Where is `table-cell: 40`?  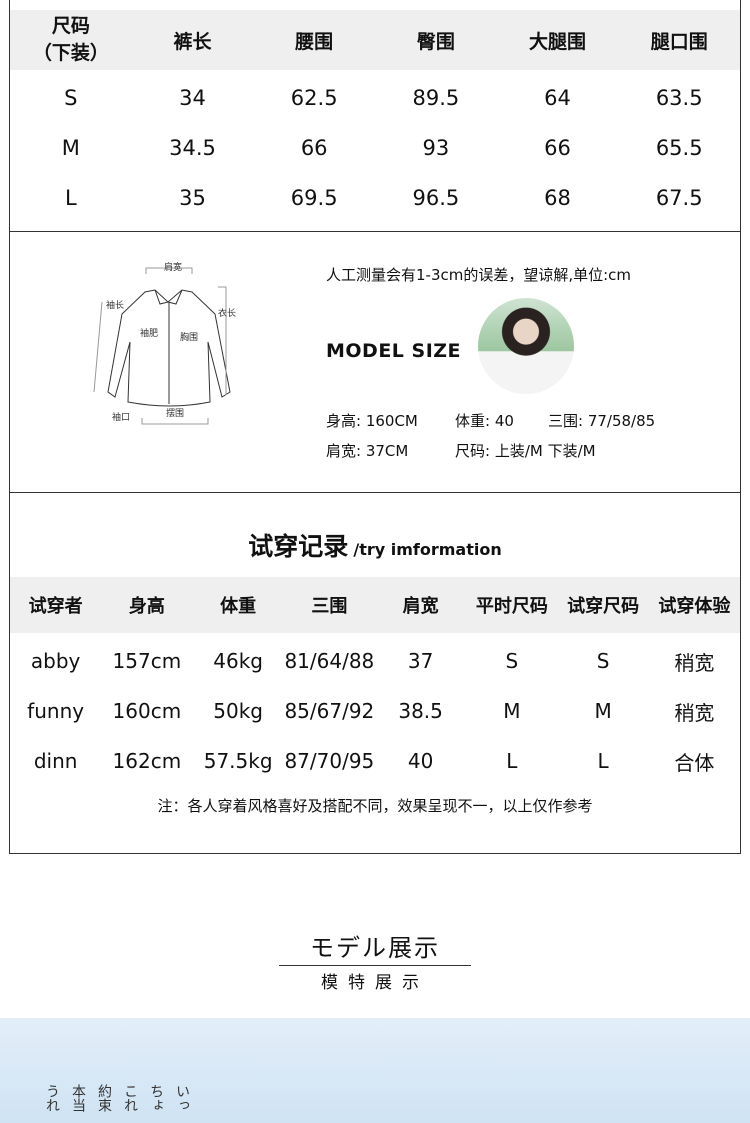 table-cell: 40 is located at coordinates (420, 761).